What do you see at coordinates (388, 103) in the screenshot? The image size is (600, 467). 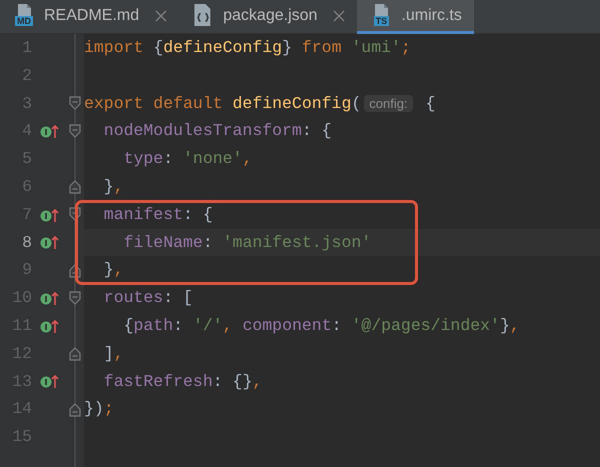 I see `parameter-hint: config:` at bounding box center [388, 103].